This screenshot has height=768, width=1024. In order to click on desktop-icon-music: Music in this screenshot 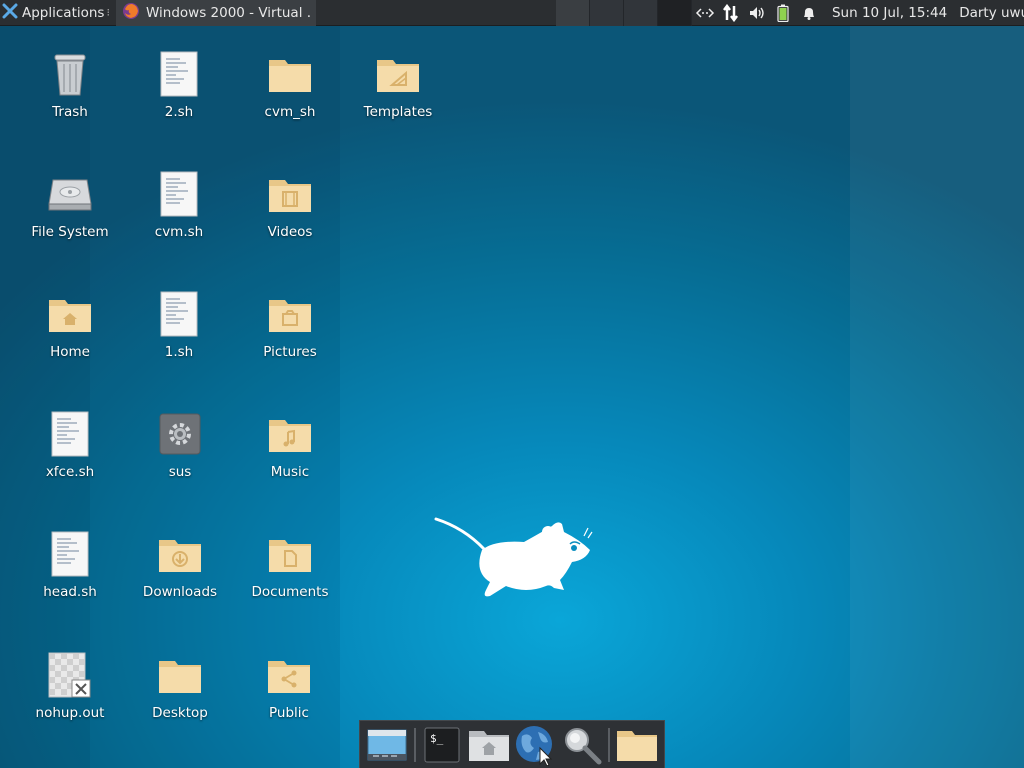, I will do `click(290, 445)`.